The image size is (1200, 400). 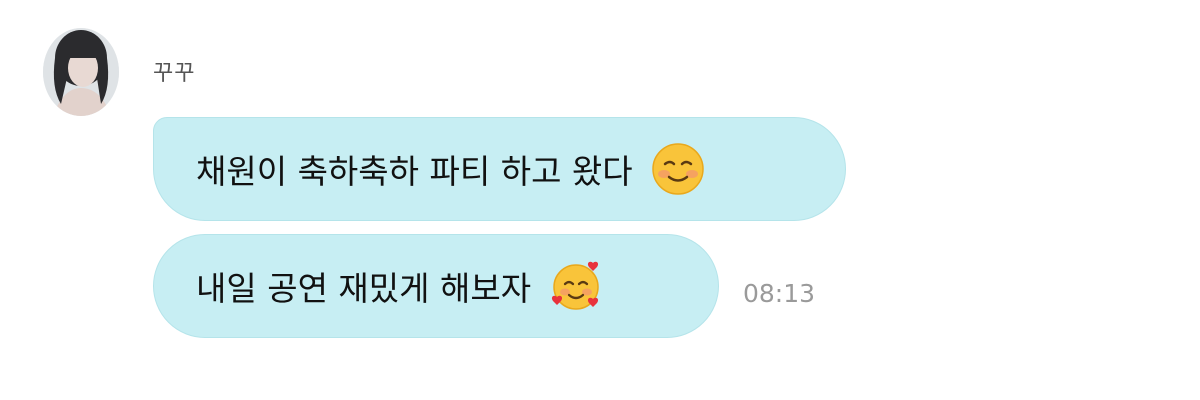 I want to click on message-timestamp: 08:13, so click(x=779, y=293).